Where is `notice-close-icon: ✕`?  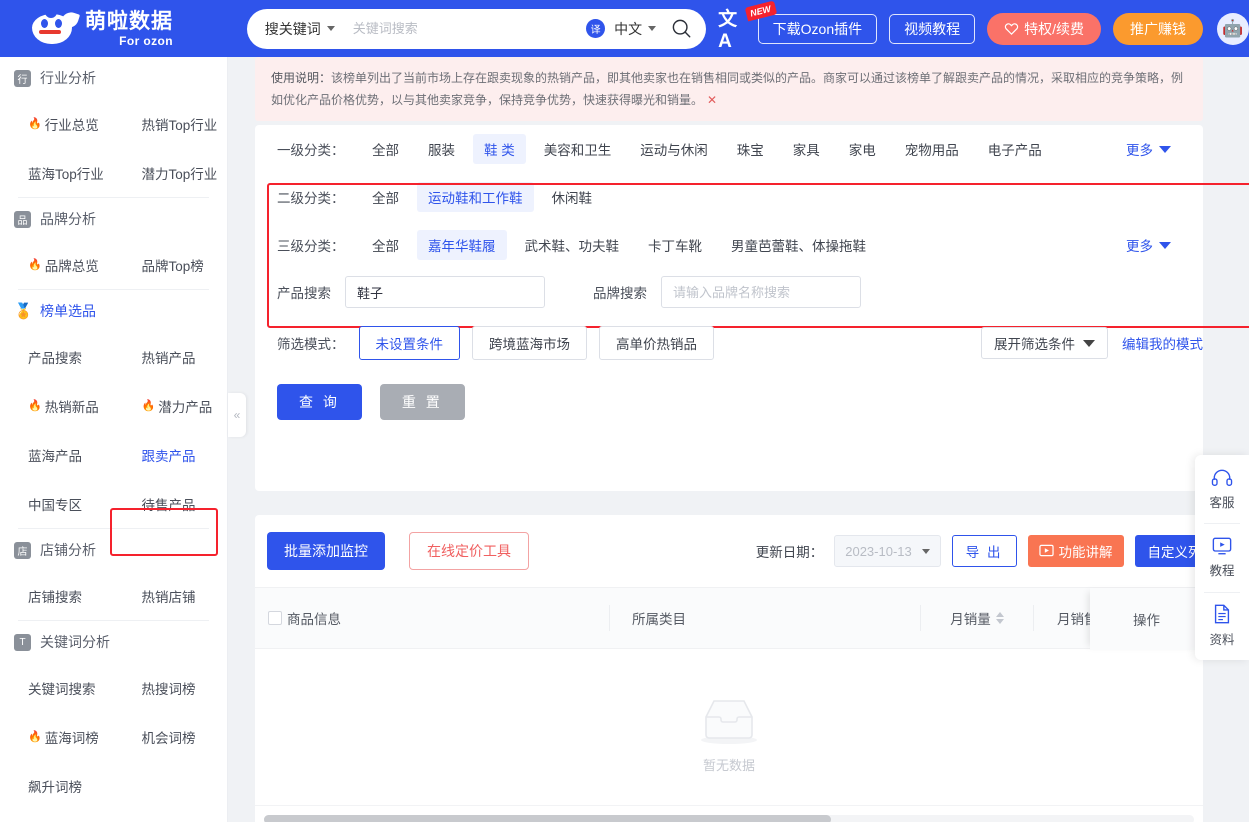
notice-close-icon: ✕ is located at coordinates (712, 100).